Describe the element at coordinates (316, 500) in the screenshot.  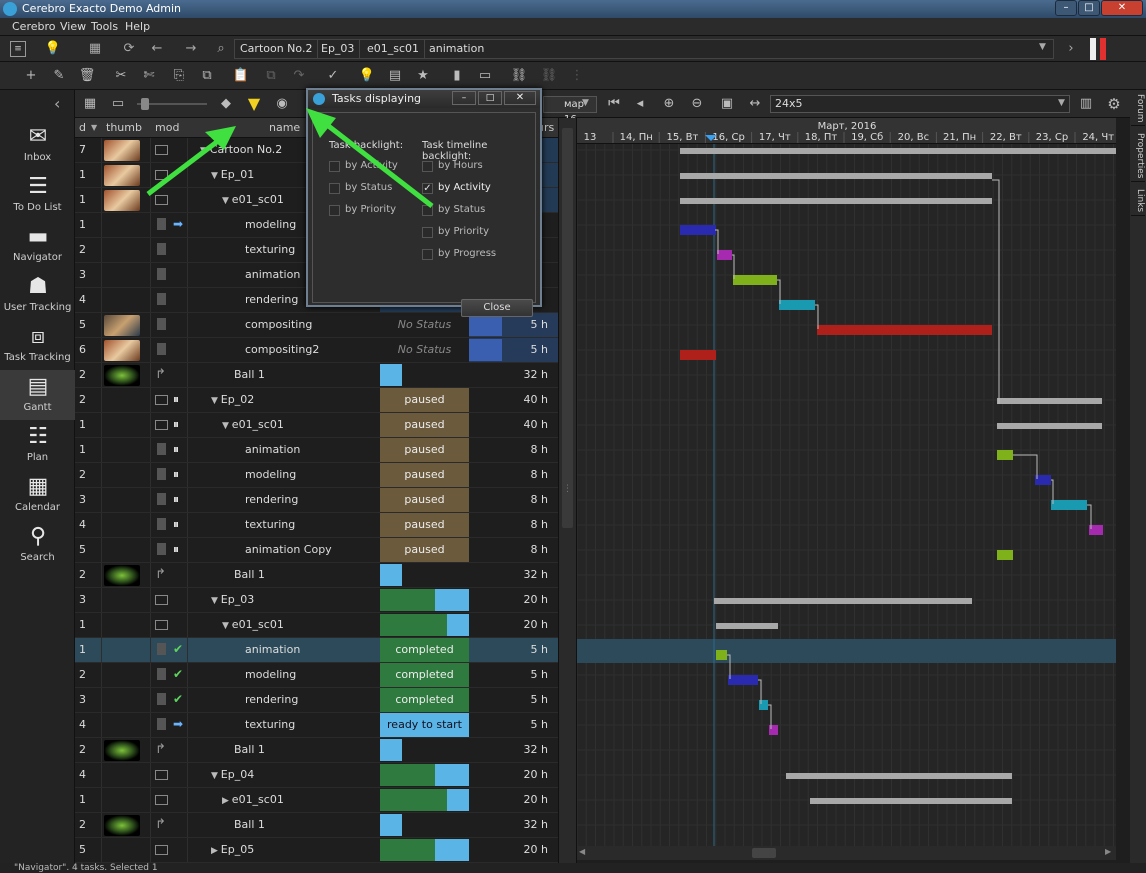
I see `table-row: 3 ⏸ rendering paused 8 h` at that location.